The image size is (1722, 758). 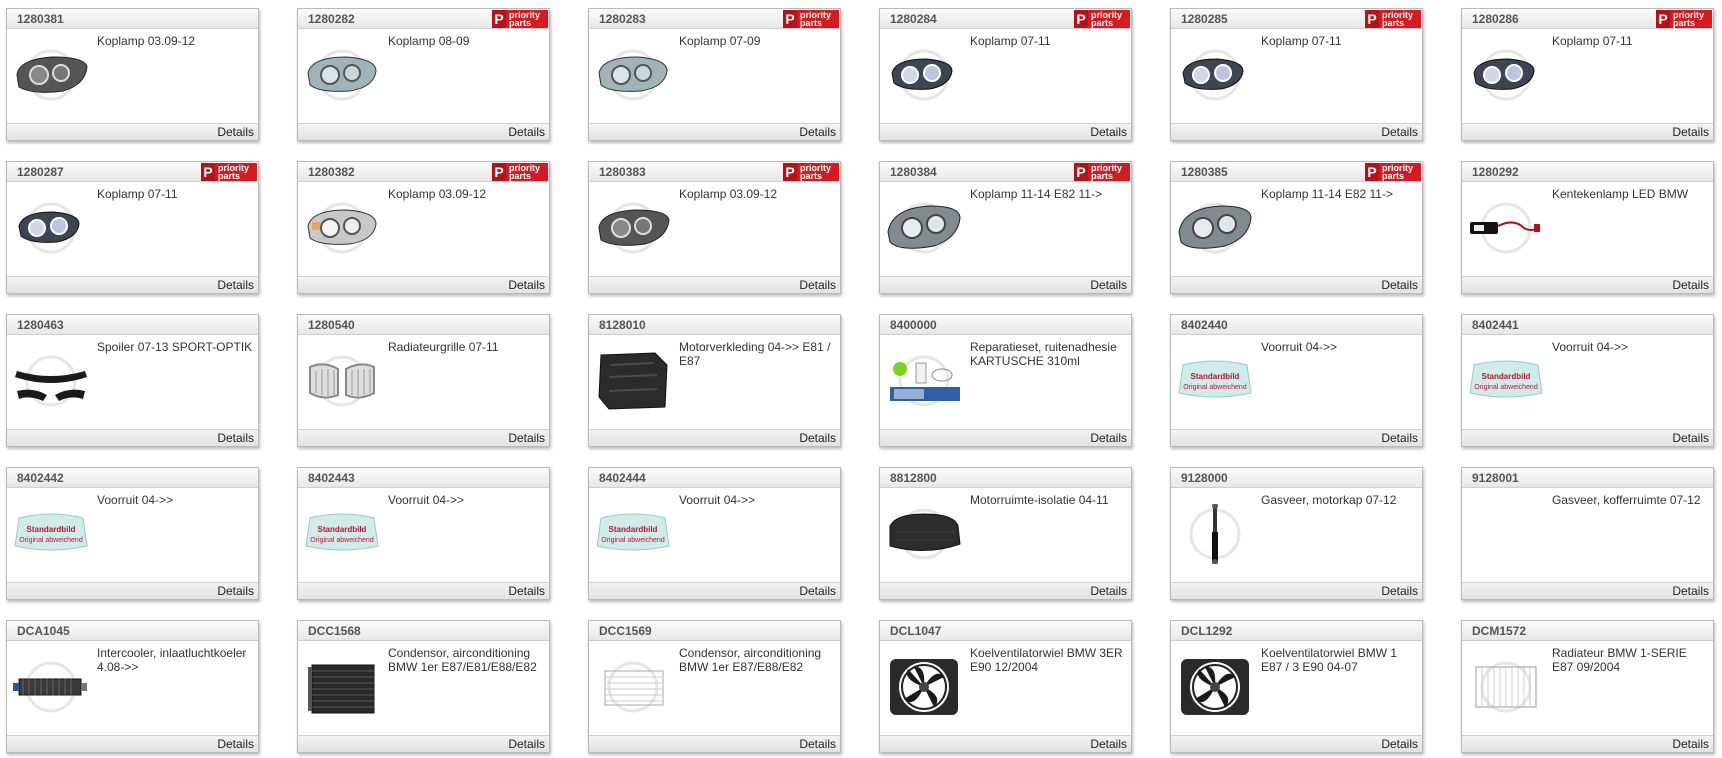 I want to click on article-number: 1280463, so click(x=40, y=325).